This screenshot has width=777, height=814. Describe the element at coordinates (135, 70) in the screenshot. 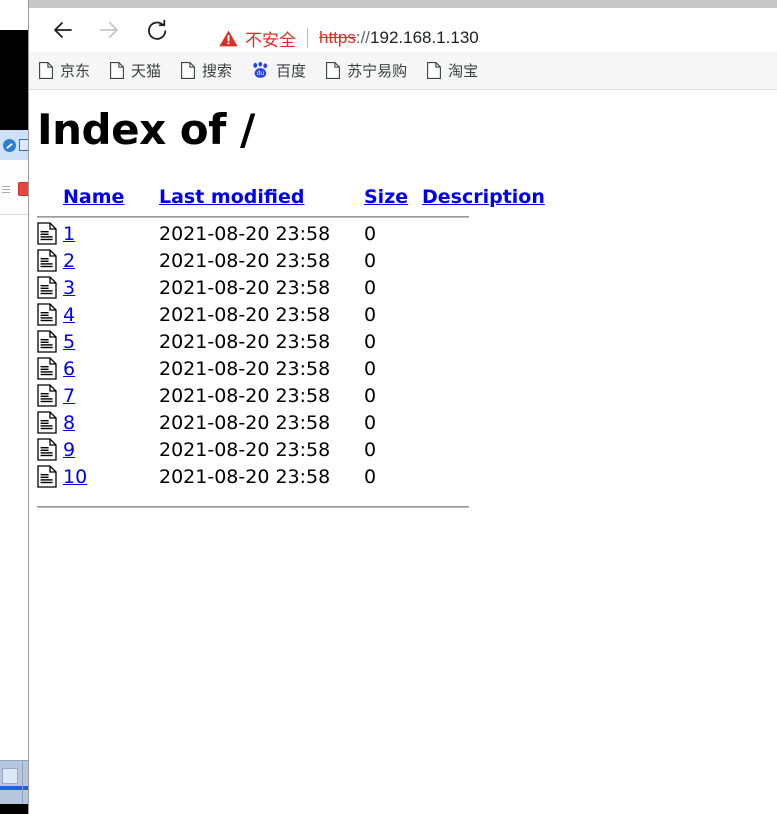

I see `bookmark-item-tmall: 天猫` at that location.